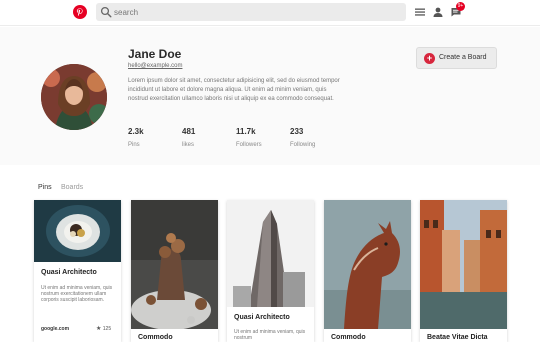 This screenshot has height=342, width=540. What do you see at coordinates (155, 54) in the screenshot?
I see `profile-name: Jane Doe` at bounding box center [155, 54].